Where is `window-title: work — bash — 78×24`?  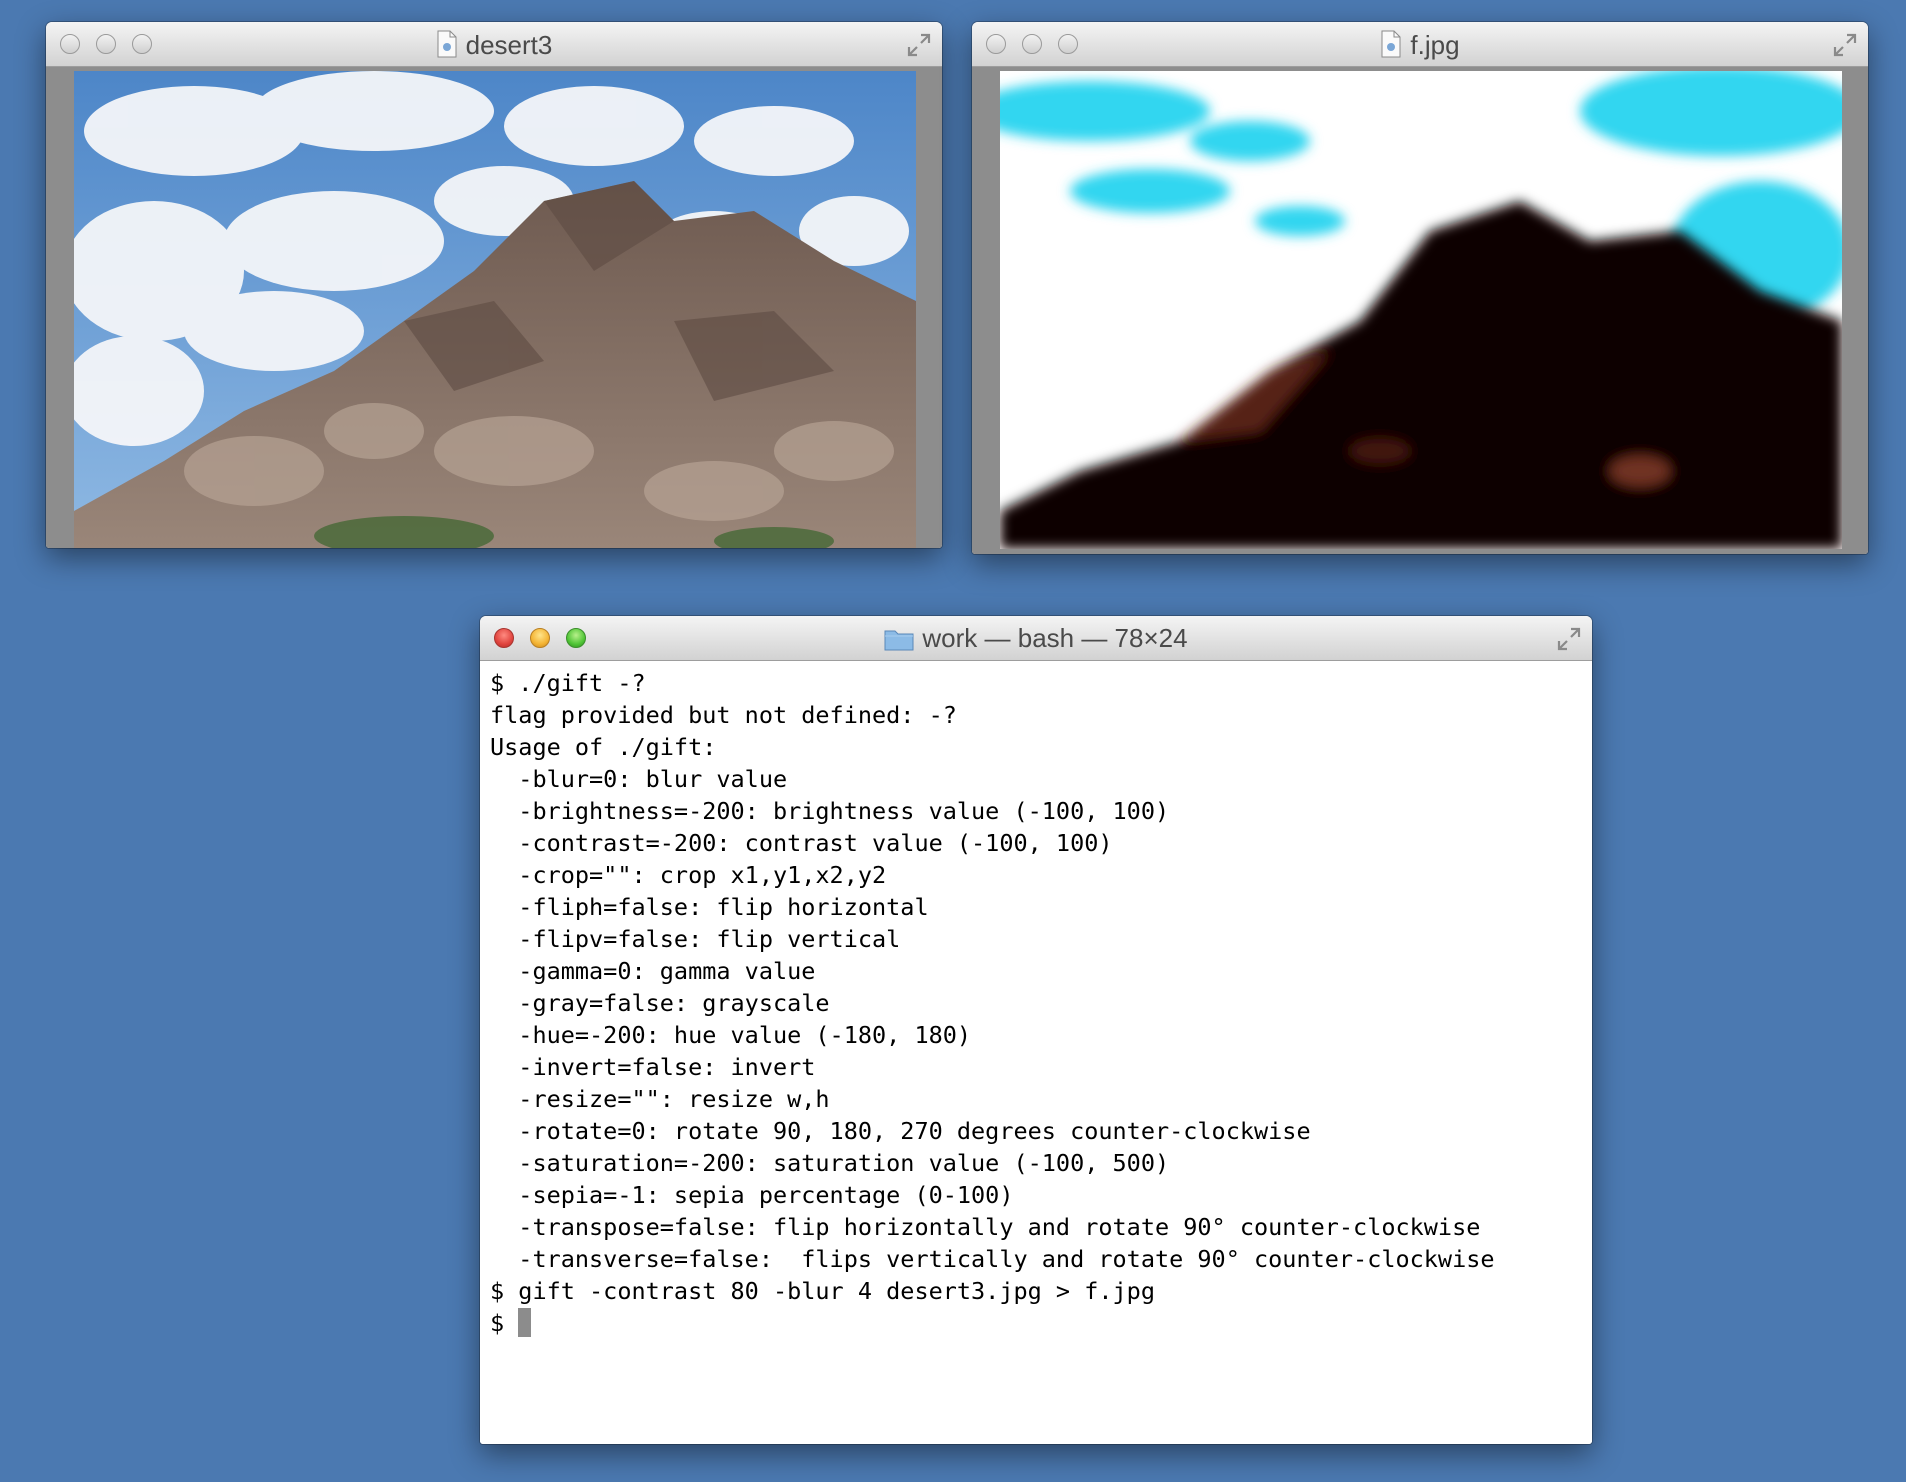
window-title: work — bash — 78×24 is located at coordinates (1036, 640).